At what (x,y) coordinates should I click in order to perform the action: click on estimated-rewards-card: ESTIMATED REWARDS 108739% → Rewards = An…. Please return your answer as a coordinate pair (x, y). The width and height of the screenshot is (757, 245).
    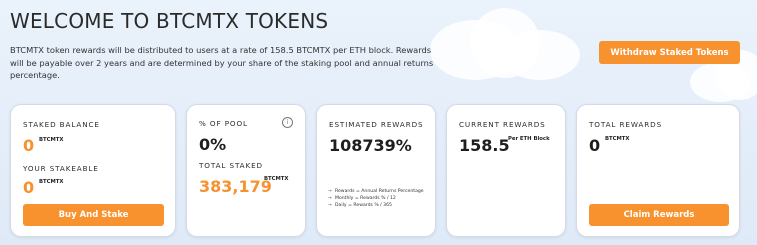
    Looking at the image, I should click on (376, 170).